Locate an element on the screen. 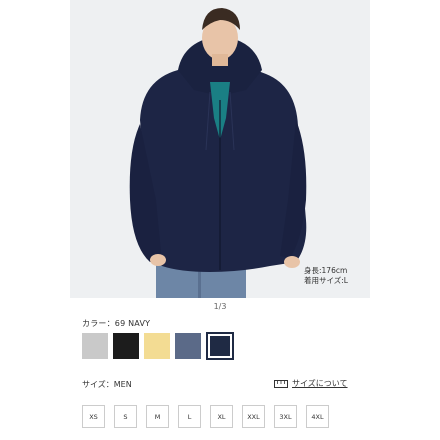 The image size is (440, 440). size-option-l: L is located at coordinates (189, 416).